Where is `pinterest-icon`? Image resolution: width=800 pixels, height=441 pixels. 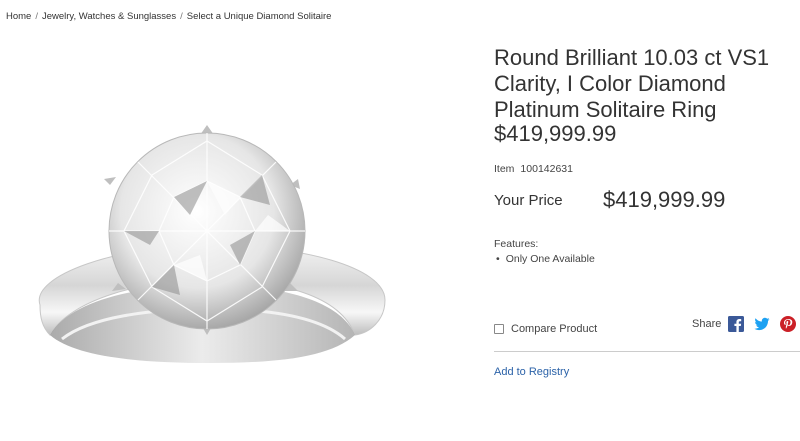 pinterest-icon is located at coordinates (788, 324).